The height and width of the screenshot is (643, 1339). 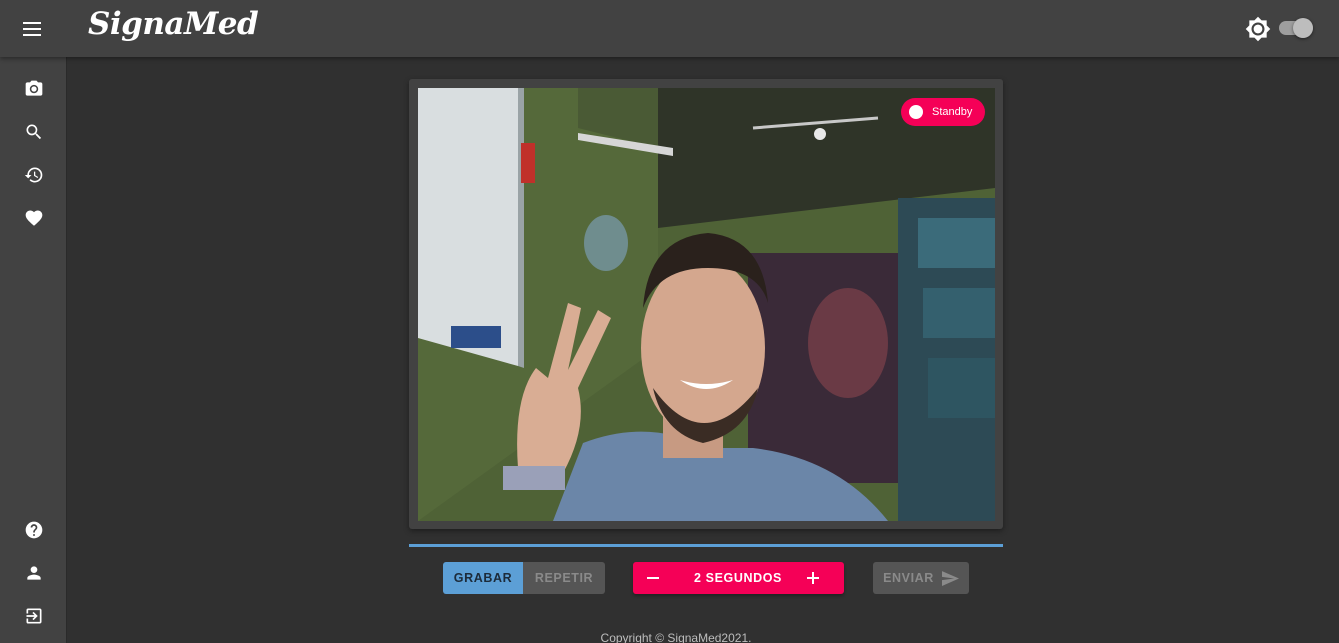 I want to click on duration-label: 2 SEGUNDOS, so click(x=738, y=578).